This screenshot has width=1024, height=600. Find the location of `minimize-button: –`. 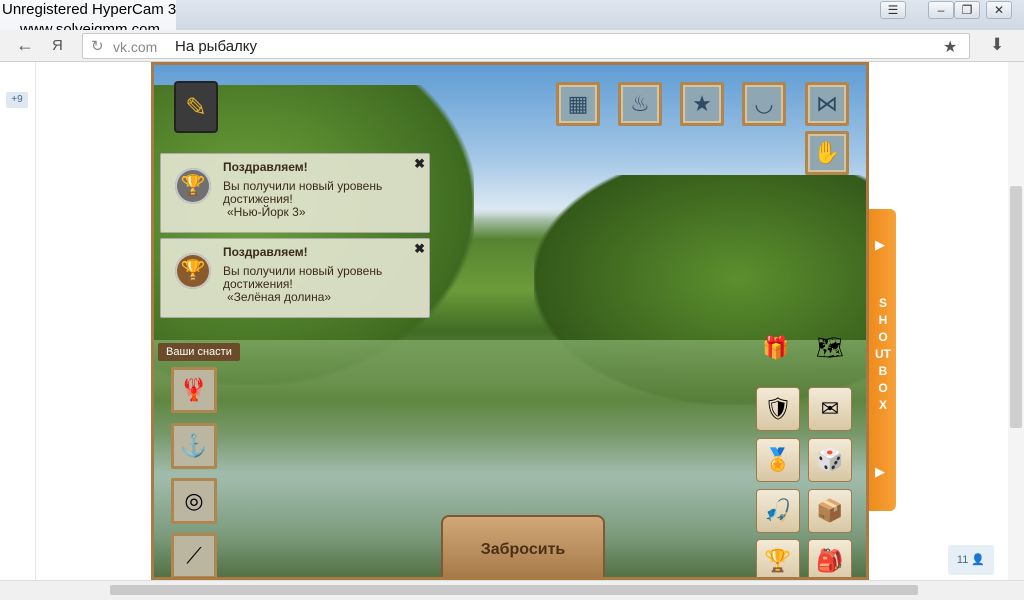

minimize-button: – is located at coordinates (941, 10).